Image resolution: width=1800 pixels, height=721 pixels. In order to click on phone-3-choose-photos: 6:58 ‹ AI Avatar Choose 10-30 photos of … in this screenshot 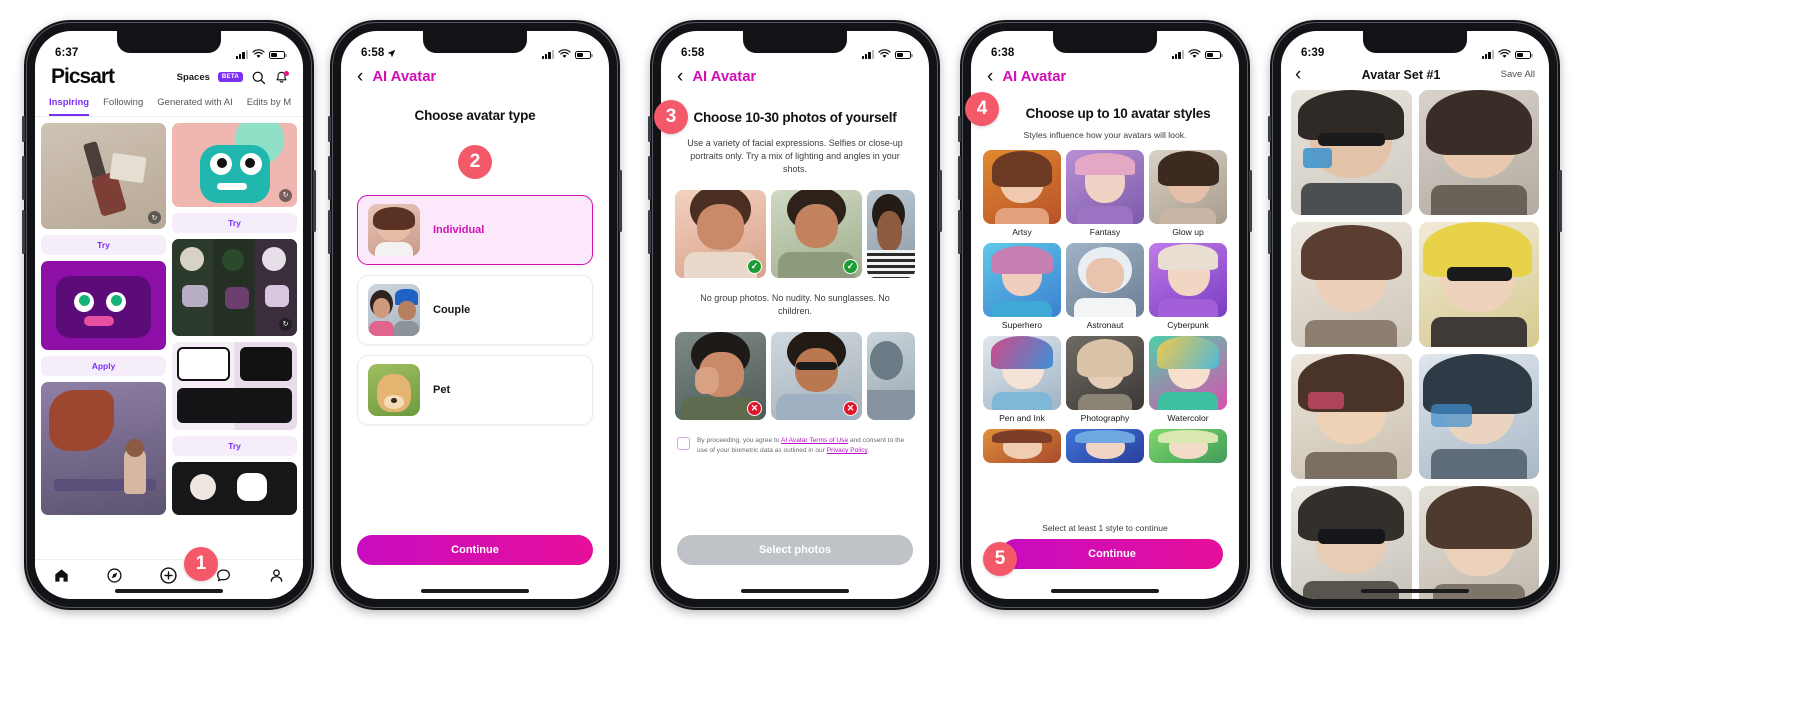, I will do `click(795, 315)`.